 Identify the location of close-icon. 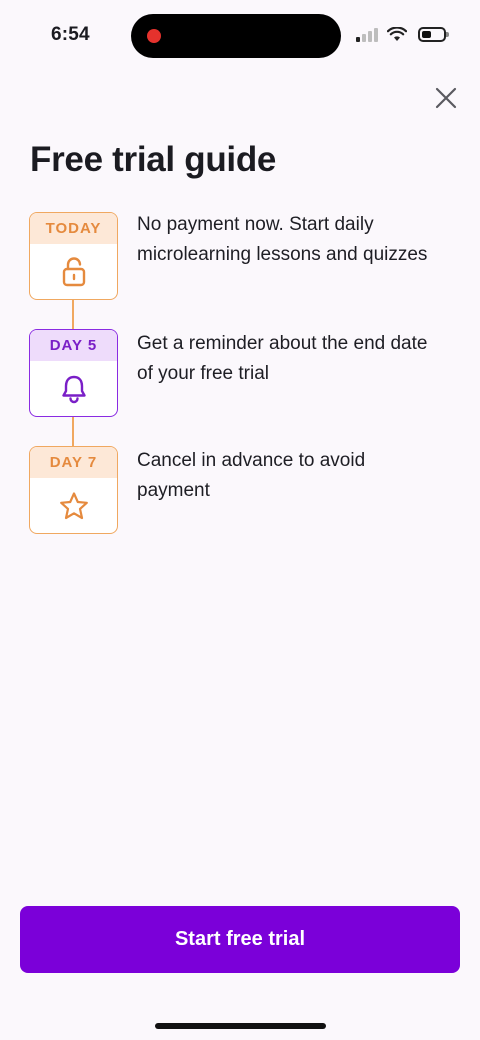
(446, 98).